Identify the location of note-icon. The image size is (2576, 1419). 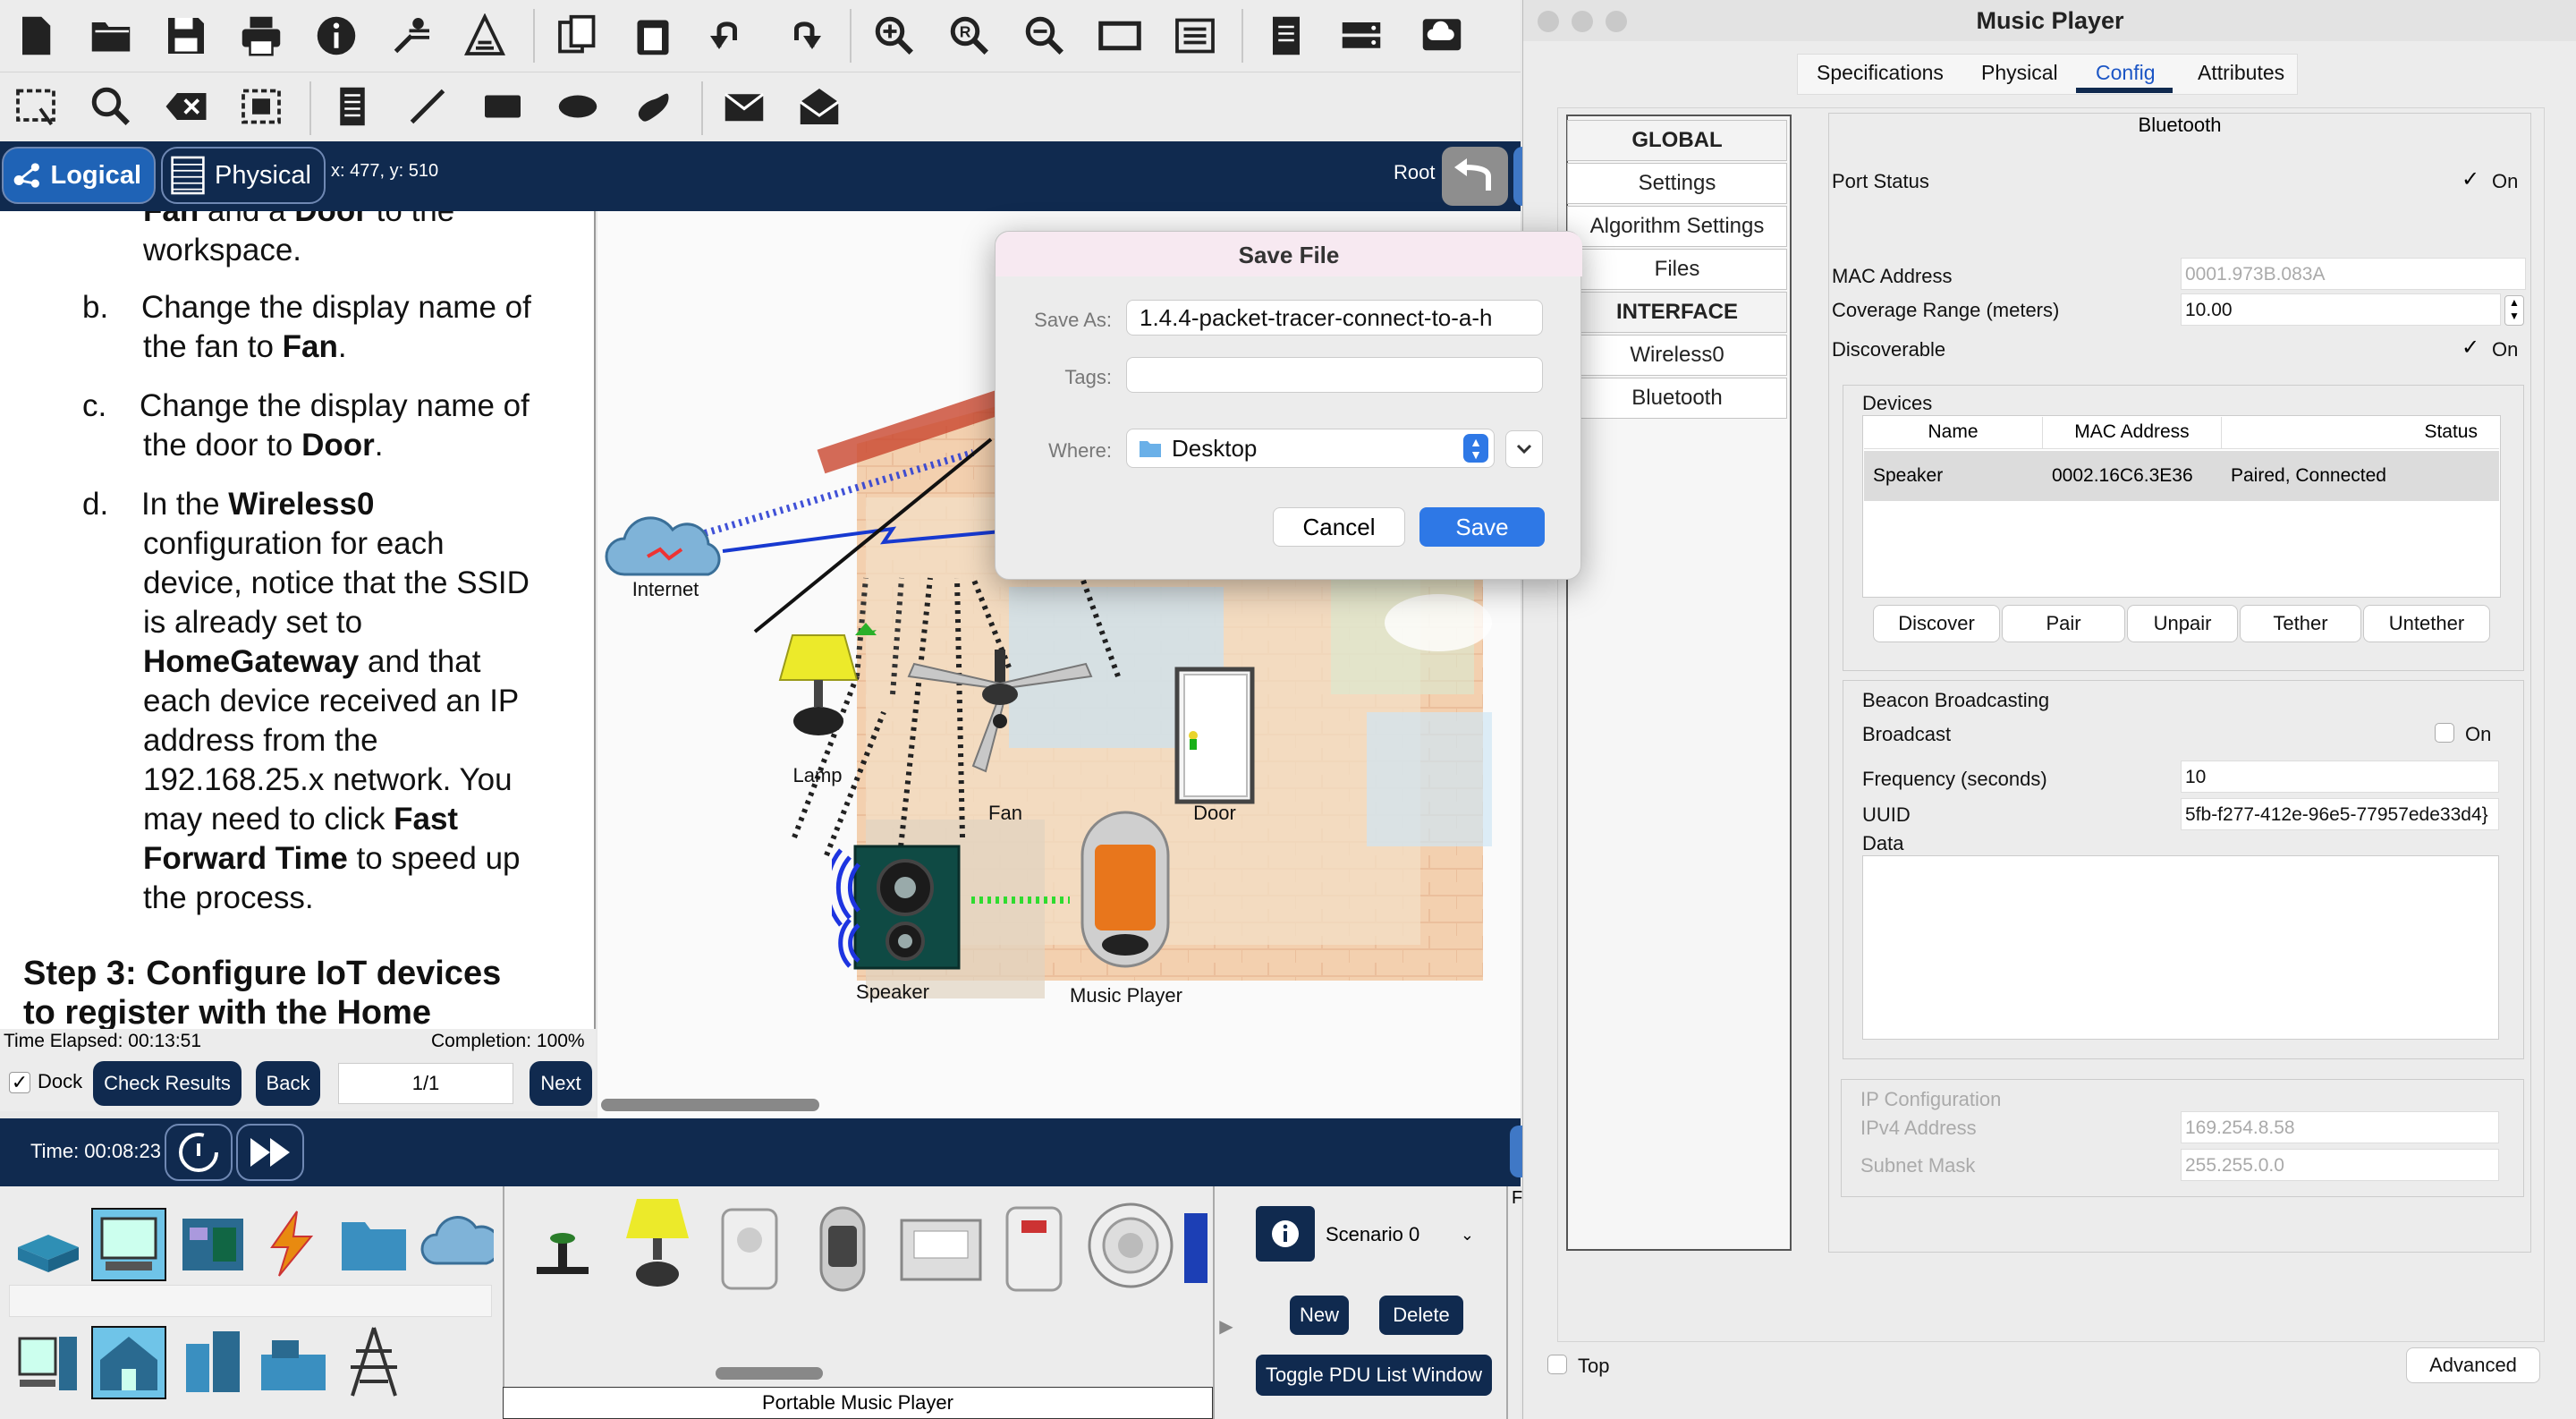
(352, 106).